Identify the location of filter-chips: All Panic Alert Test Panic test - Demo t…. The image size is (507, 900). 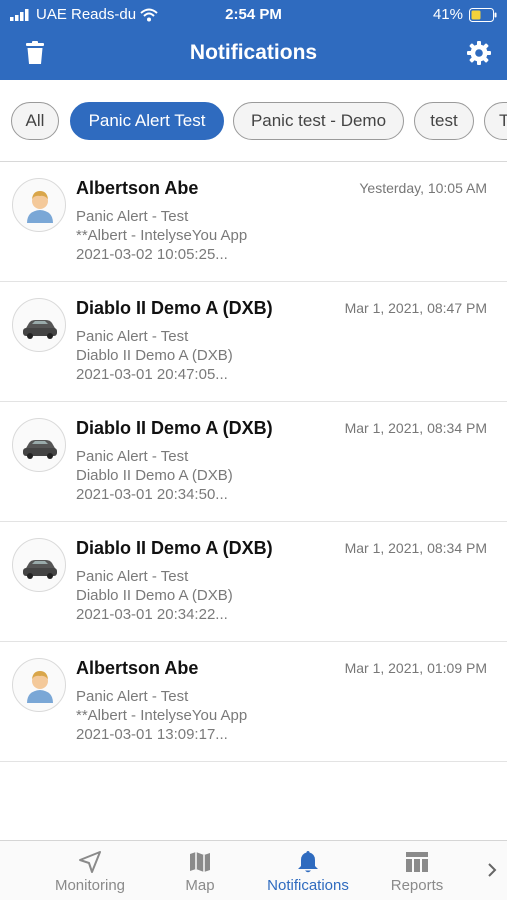
(253, 121).